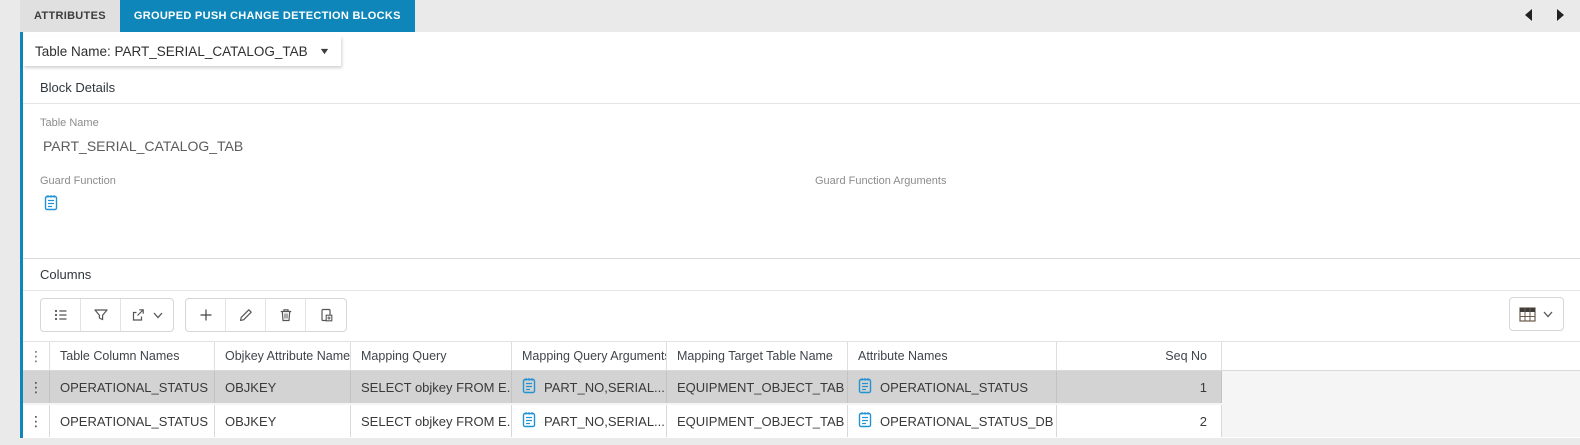 This screenshot has height=445, width=1580. I want to click on guard-function-label: Guard Function, so click(78, 181).